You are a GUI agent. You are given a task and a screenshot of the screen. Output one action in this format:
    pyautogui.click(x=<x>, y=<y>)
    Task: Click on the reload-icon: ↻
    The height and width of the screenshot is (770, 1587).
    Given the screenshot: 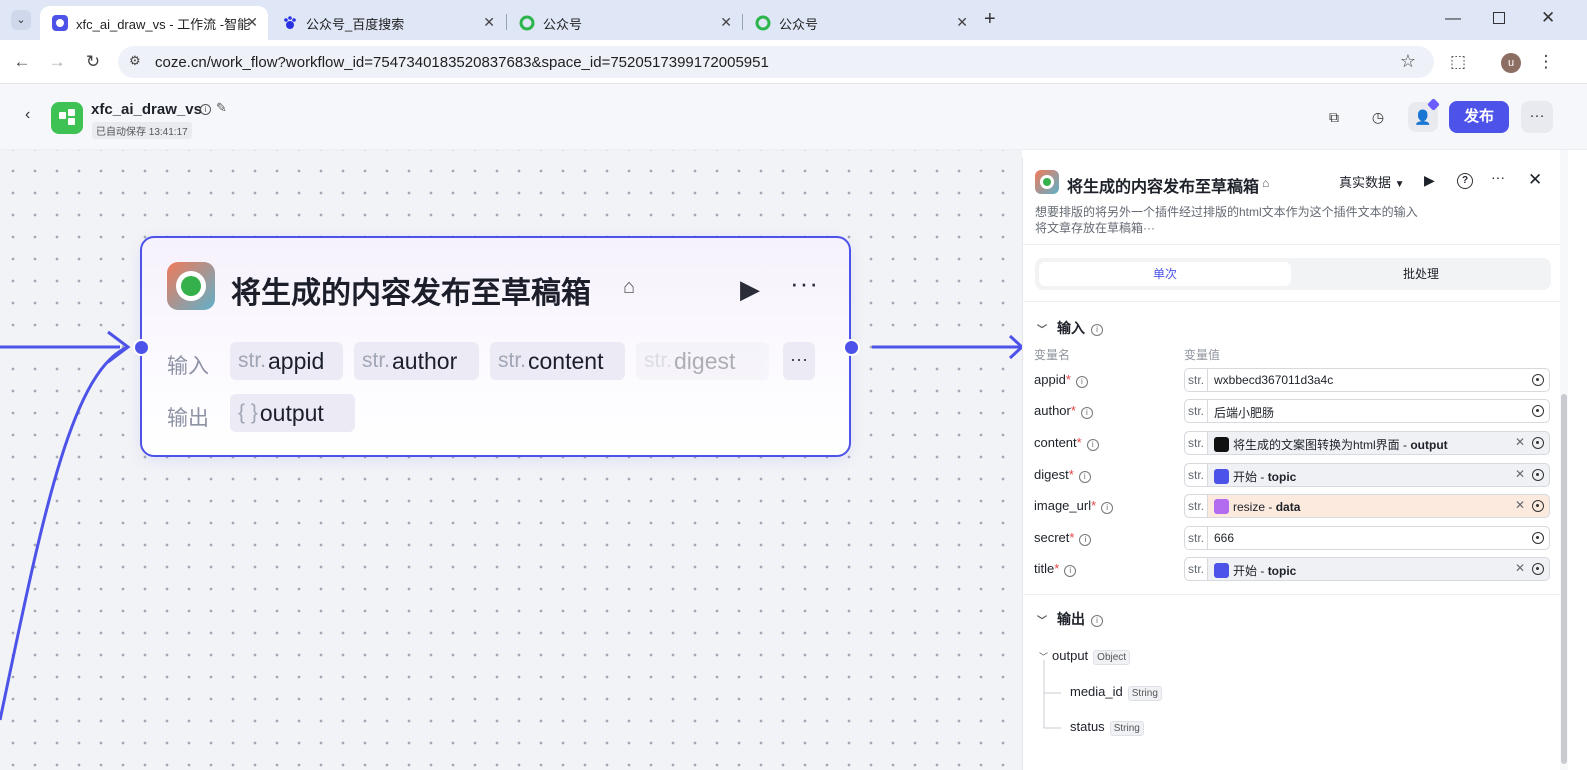 What is the action you would take?
    pyautogui.click(x=93, y=62)
    